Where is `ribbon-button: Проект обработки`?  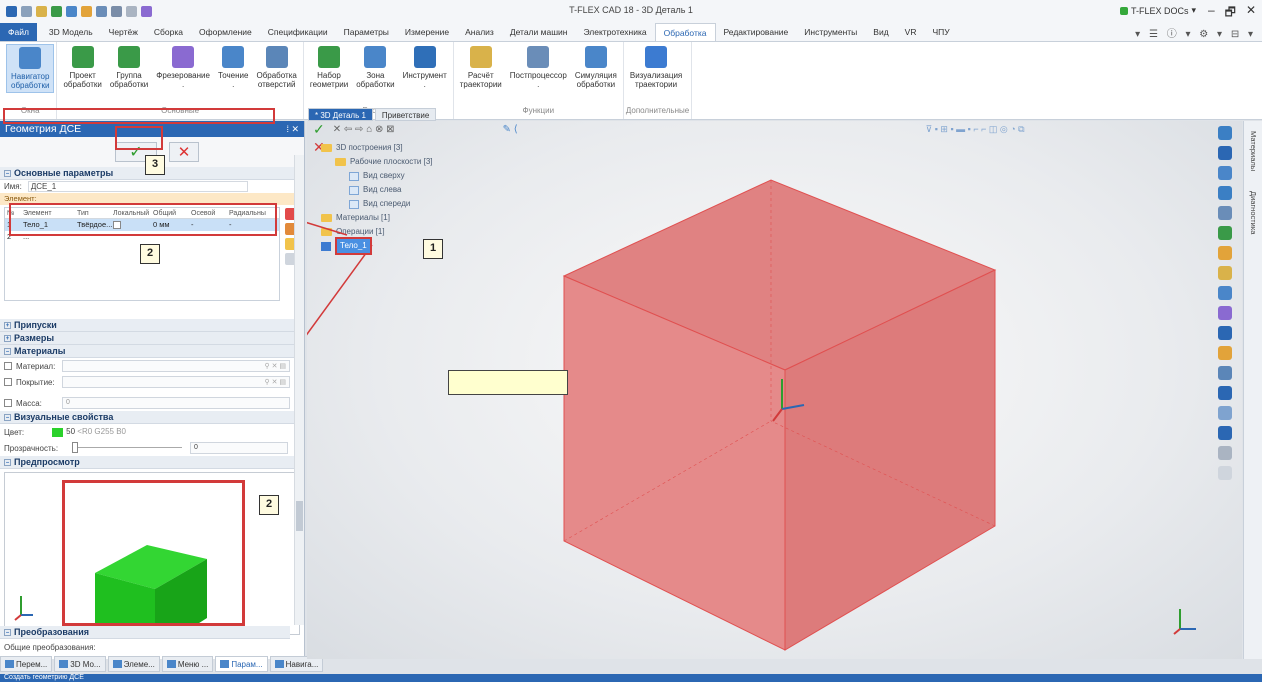 ribbon-button: Проект обработки is located at coordinates (82, 67).